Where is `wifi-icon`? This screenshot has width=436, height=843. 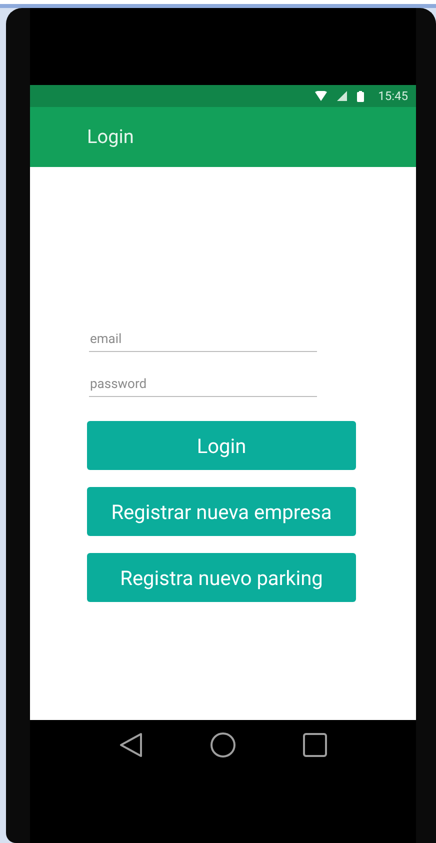
wifi-icon is located at coordinates (321, 96).